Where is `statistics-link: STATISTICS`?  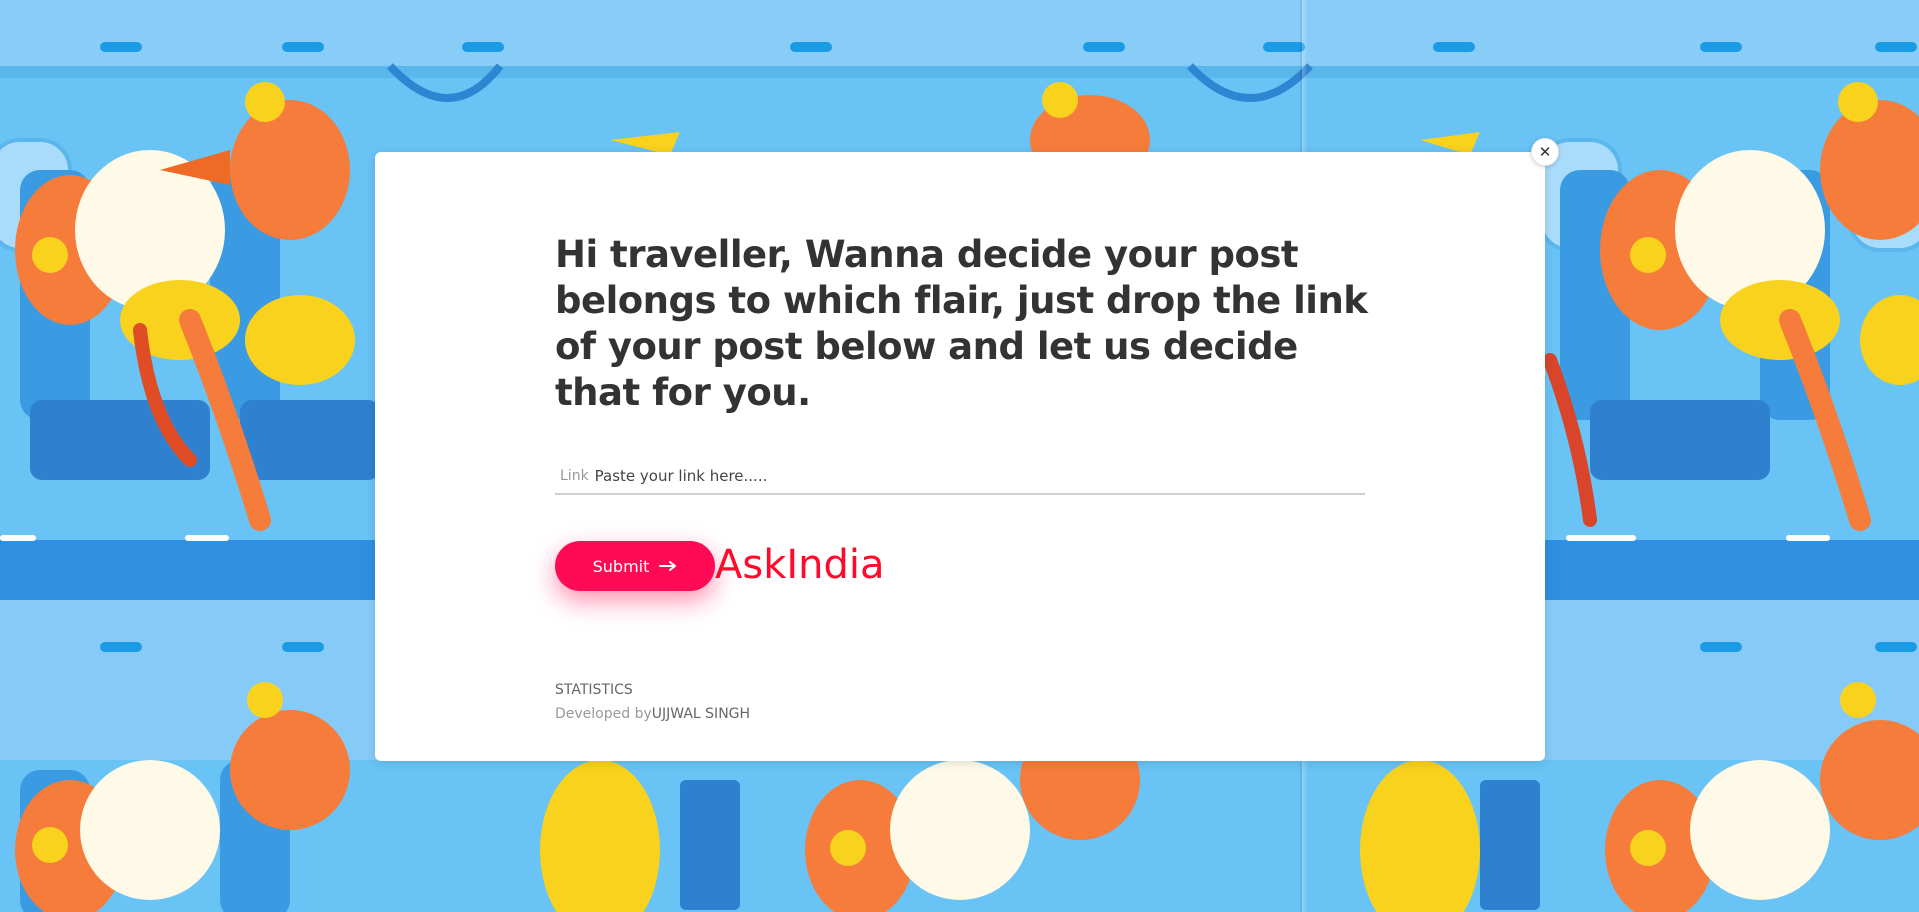 statistics-link: STATISTICS is located at coordinates (594, 690).